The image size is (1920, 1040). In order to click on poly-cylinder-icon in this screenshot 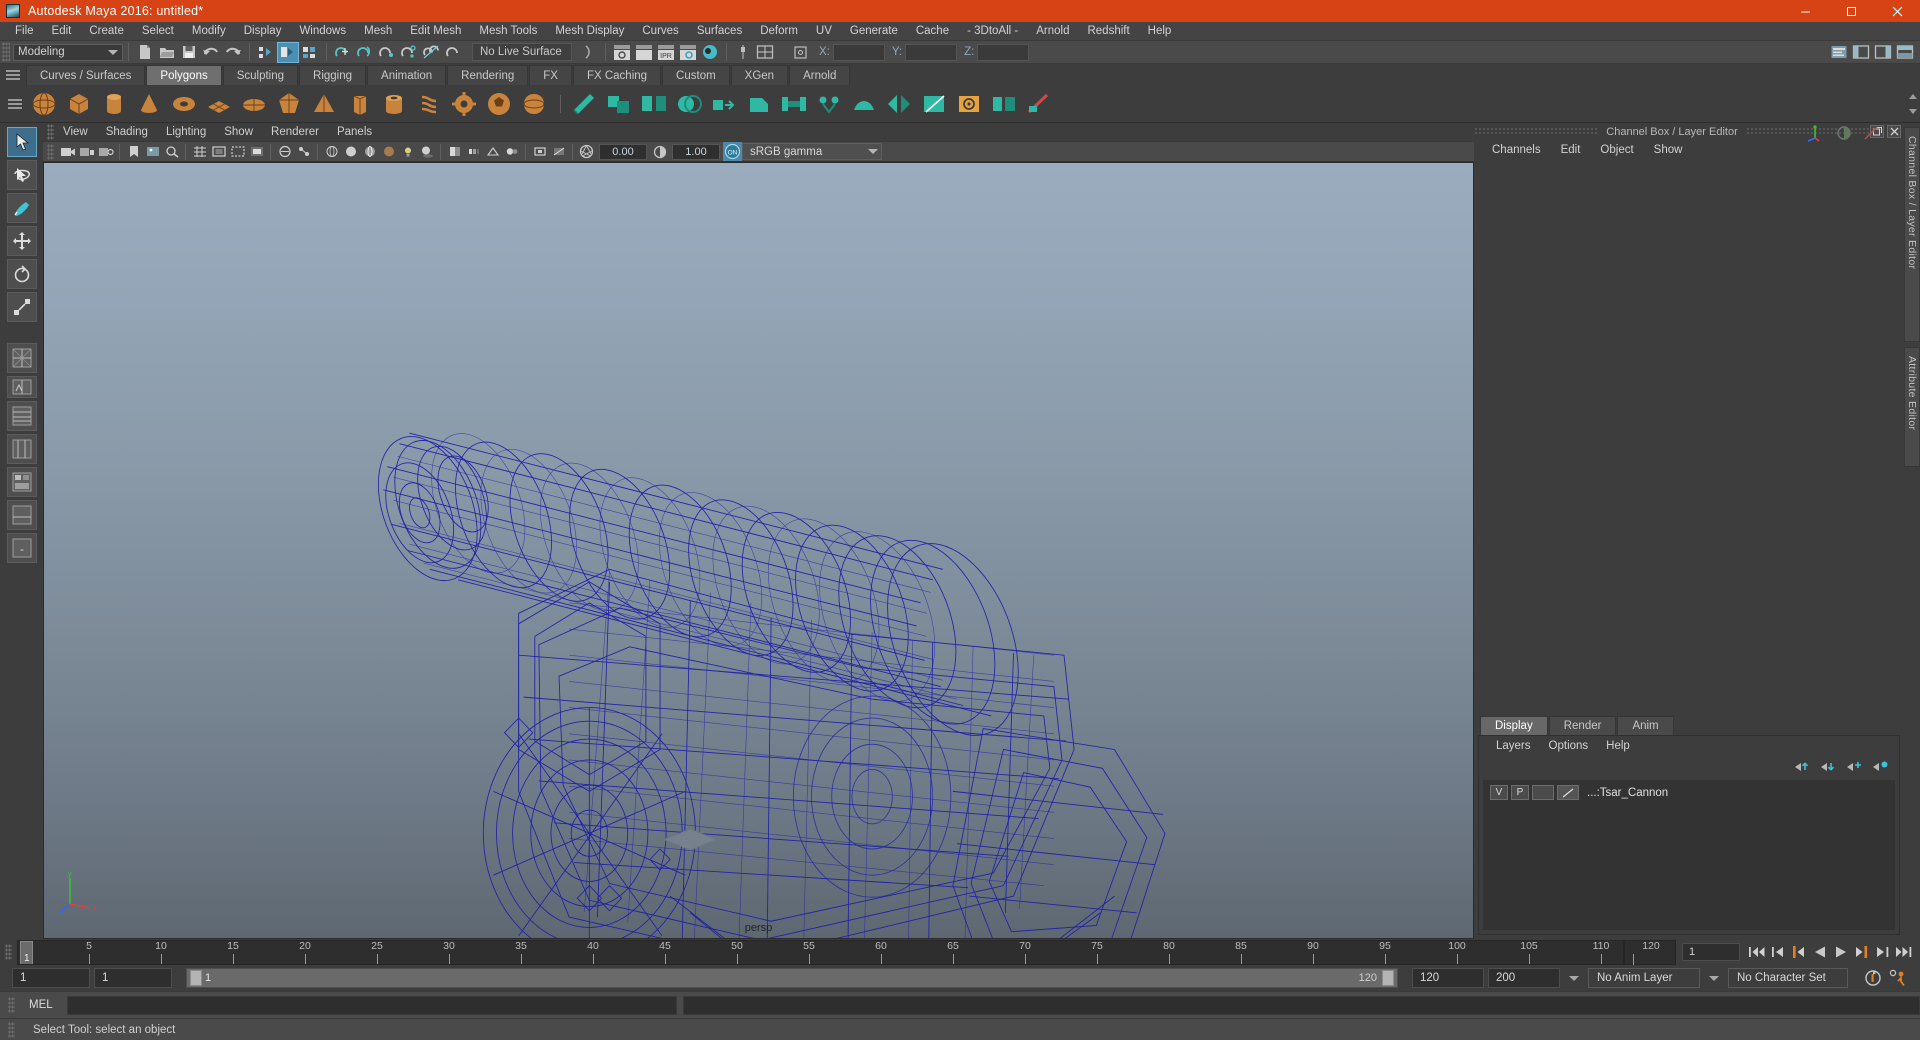, I will do `click(114, 104)`.